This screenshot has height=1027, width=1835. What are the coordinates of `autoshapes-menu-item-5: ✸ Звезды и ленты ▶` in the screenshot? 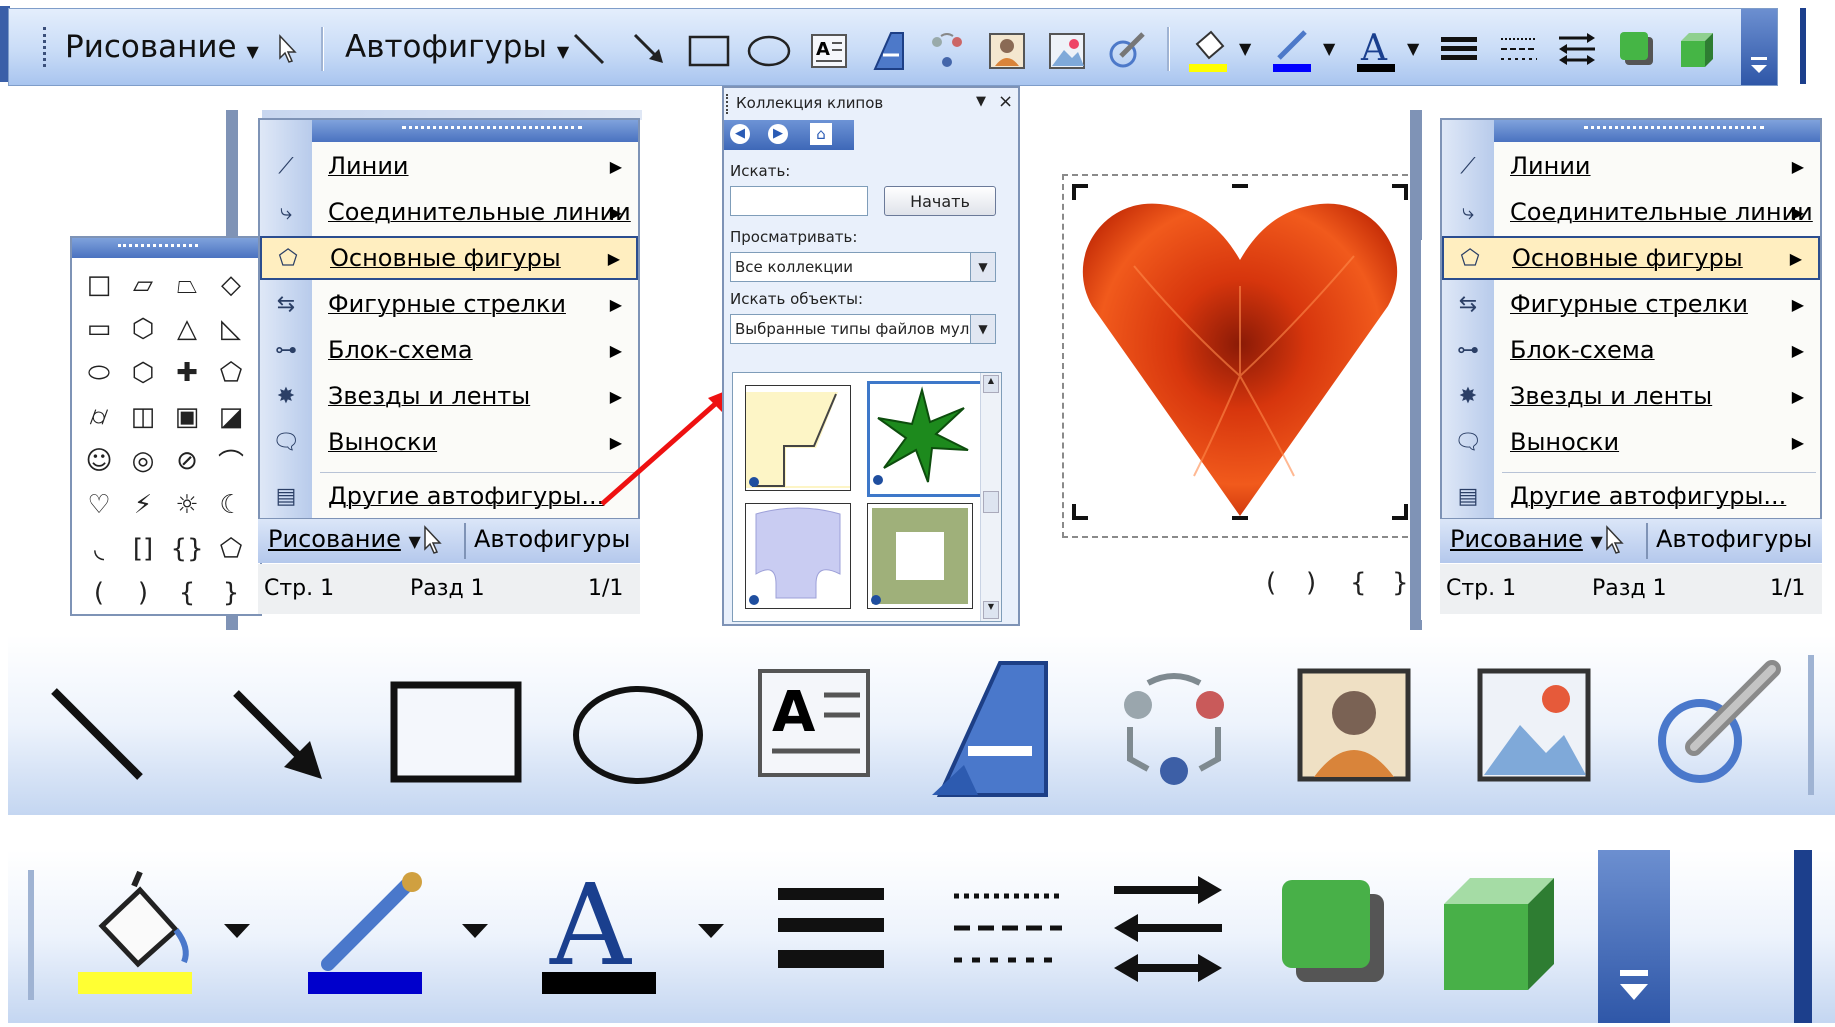 It's located at (449, 396).